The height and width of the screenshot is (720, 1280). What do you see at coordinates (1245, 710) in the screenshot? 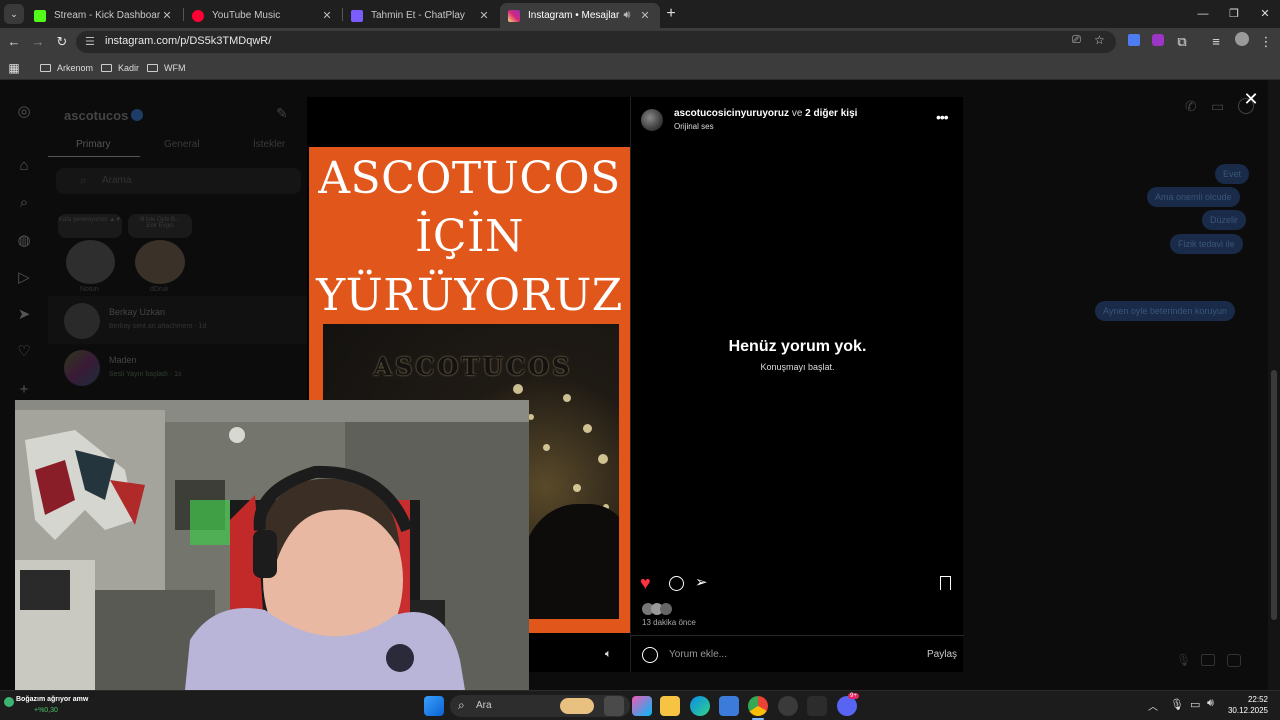
I see `clock-date: 30.12.2025` at bounding box center [1245, 710].